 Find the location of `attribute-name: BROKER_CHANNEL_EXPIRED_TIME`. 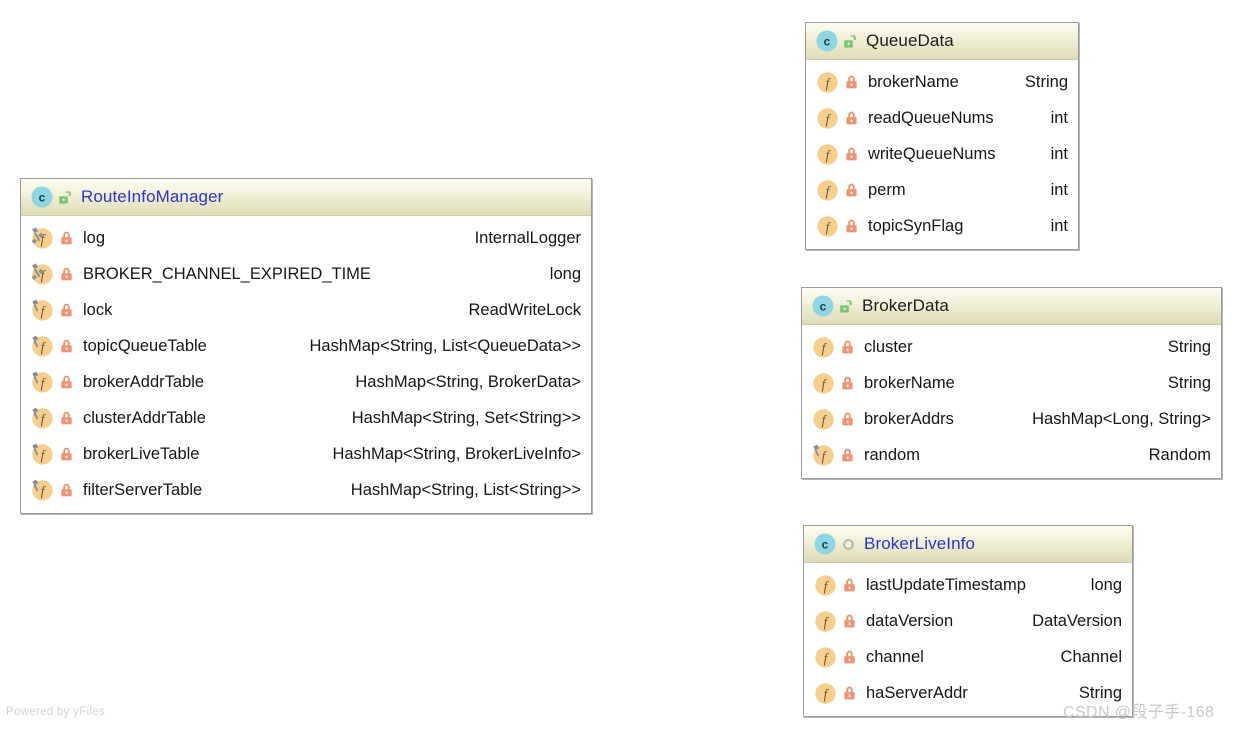

attribute-name: BROKER_CHANNEL_EXPIRED_TIME is located at coordinates (227, 273).